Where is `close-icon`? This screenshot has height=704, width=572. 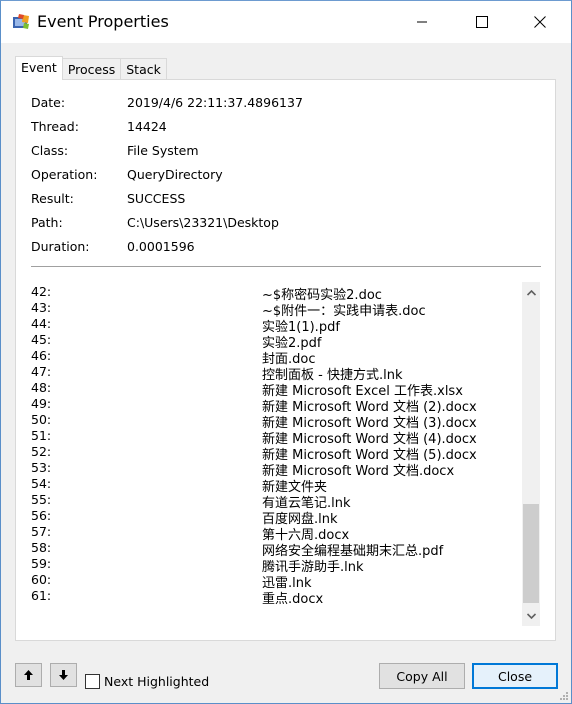
close-icon is located at coordinates (540, 22).